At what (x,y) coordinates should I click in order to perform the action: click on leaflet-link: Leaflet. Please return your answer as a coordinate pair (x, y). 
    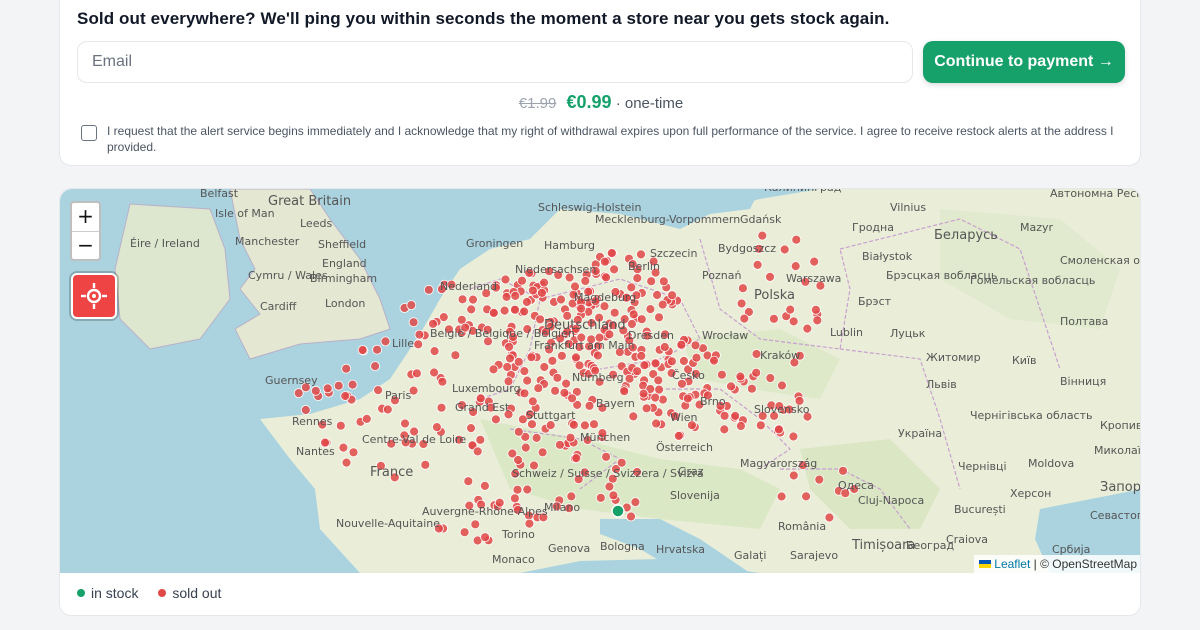
    Looking at the image, I should click on (1012, 564).